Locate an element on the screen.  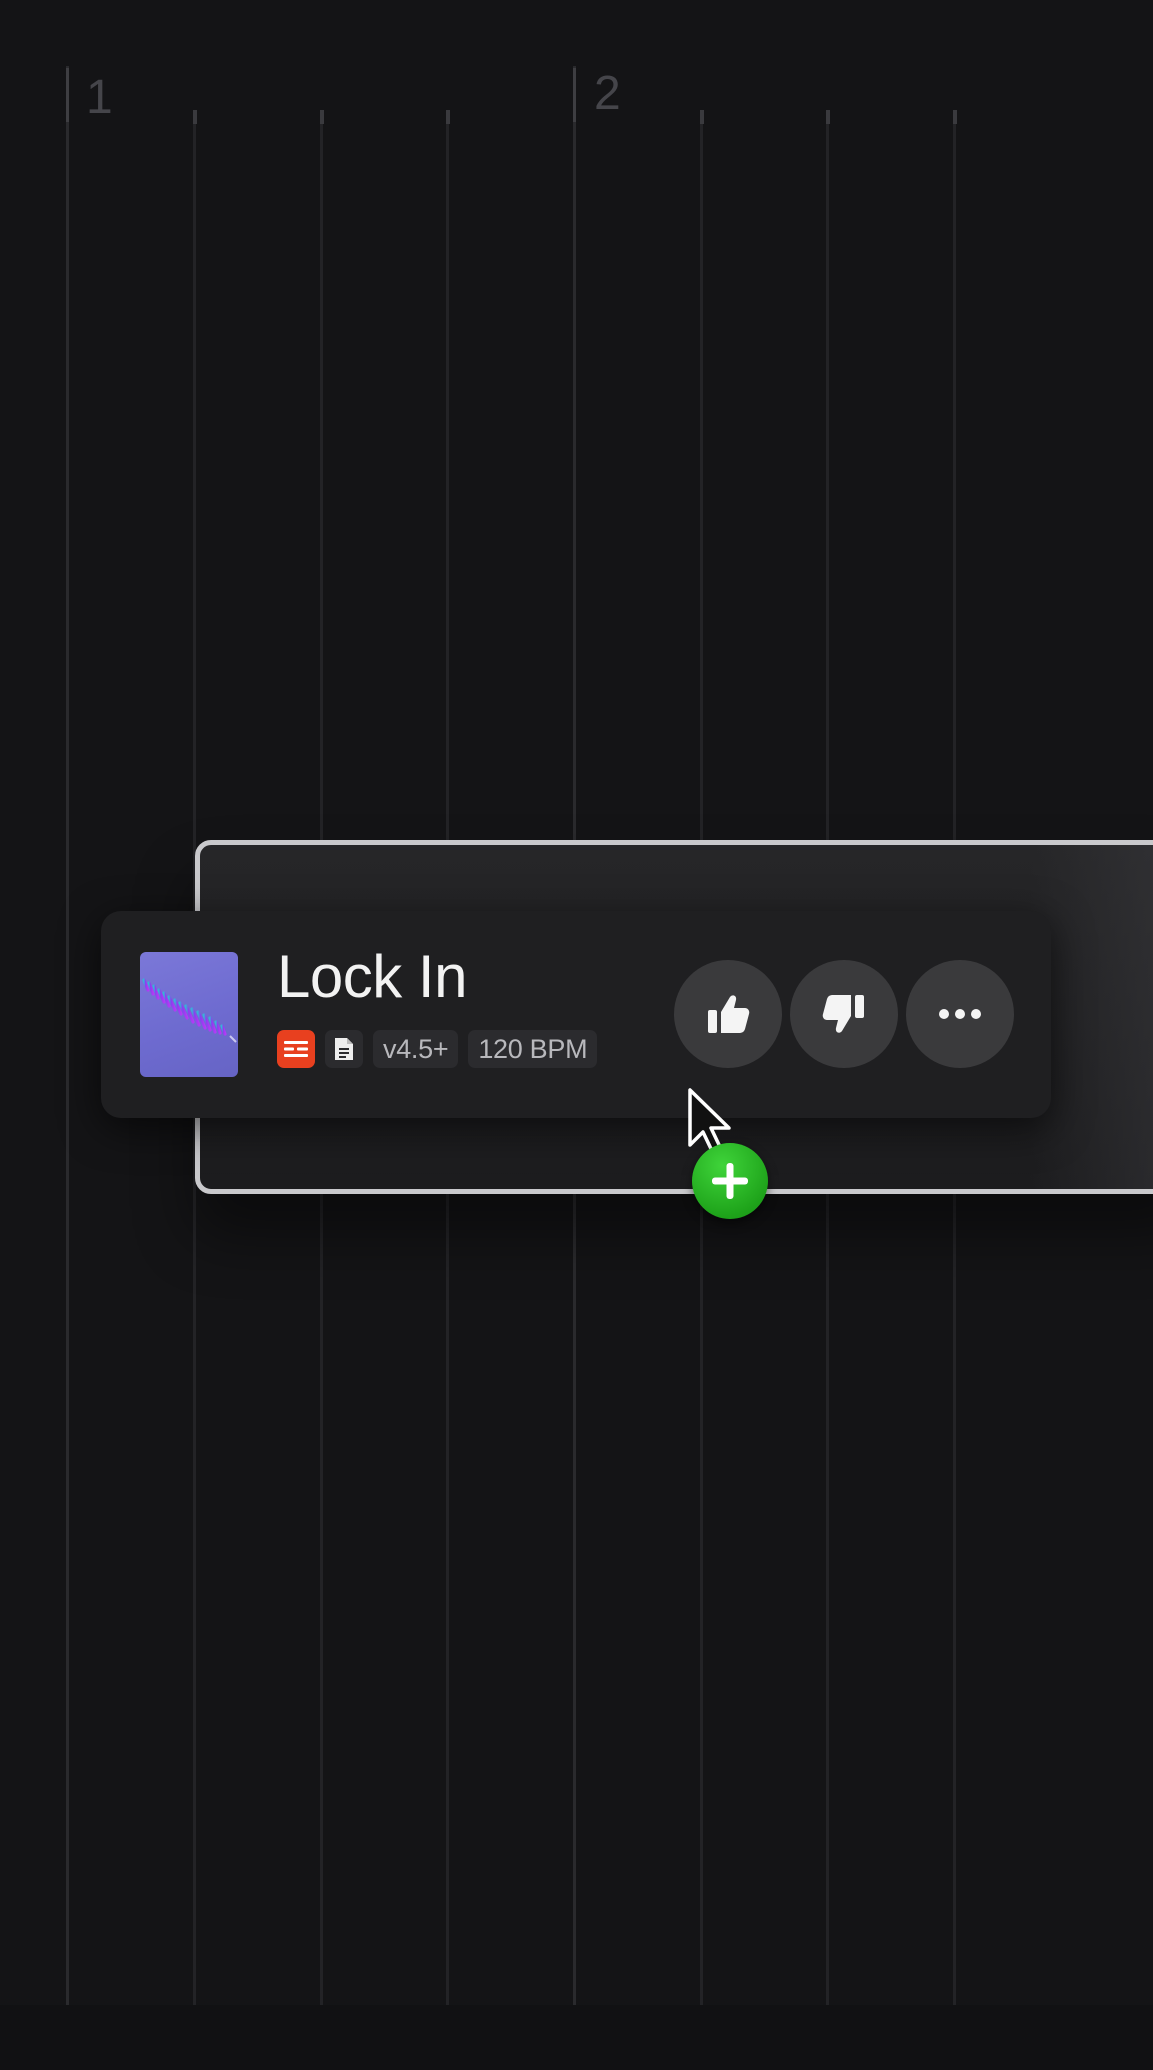
song-meta-row: v4.5+ 120 BPM is located at coordinates (437, 1049).